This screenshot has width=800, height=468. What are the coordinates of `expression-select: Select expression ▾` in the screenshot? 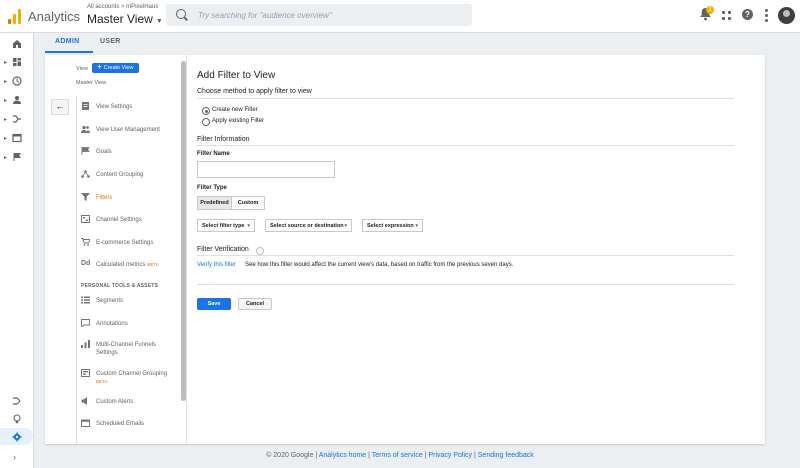 It's located at (392, 225).